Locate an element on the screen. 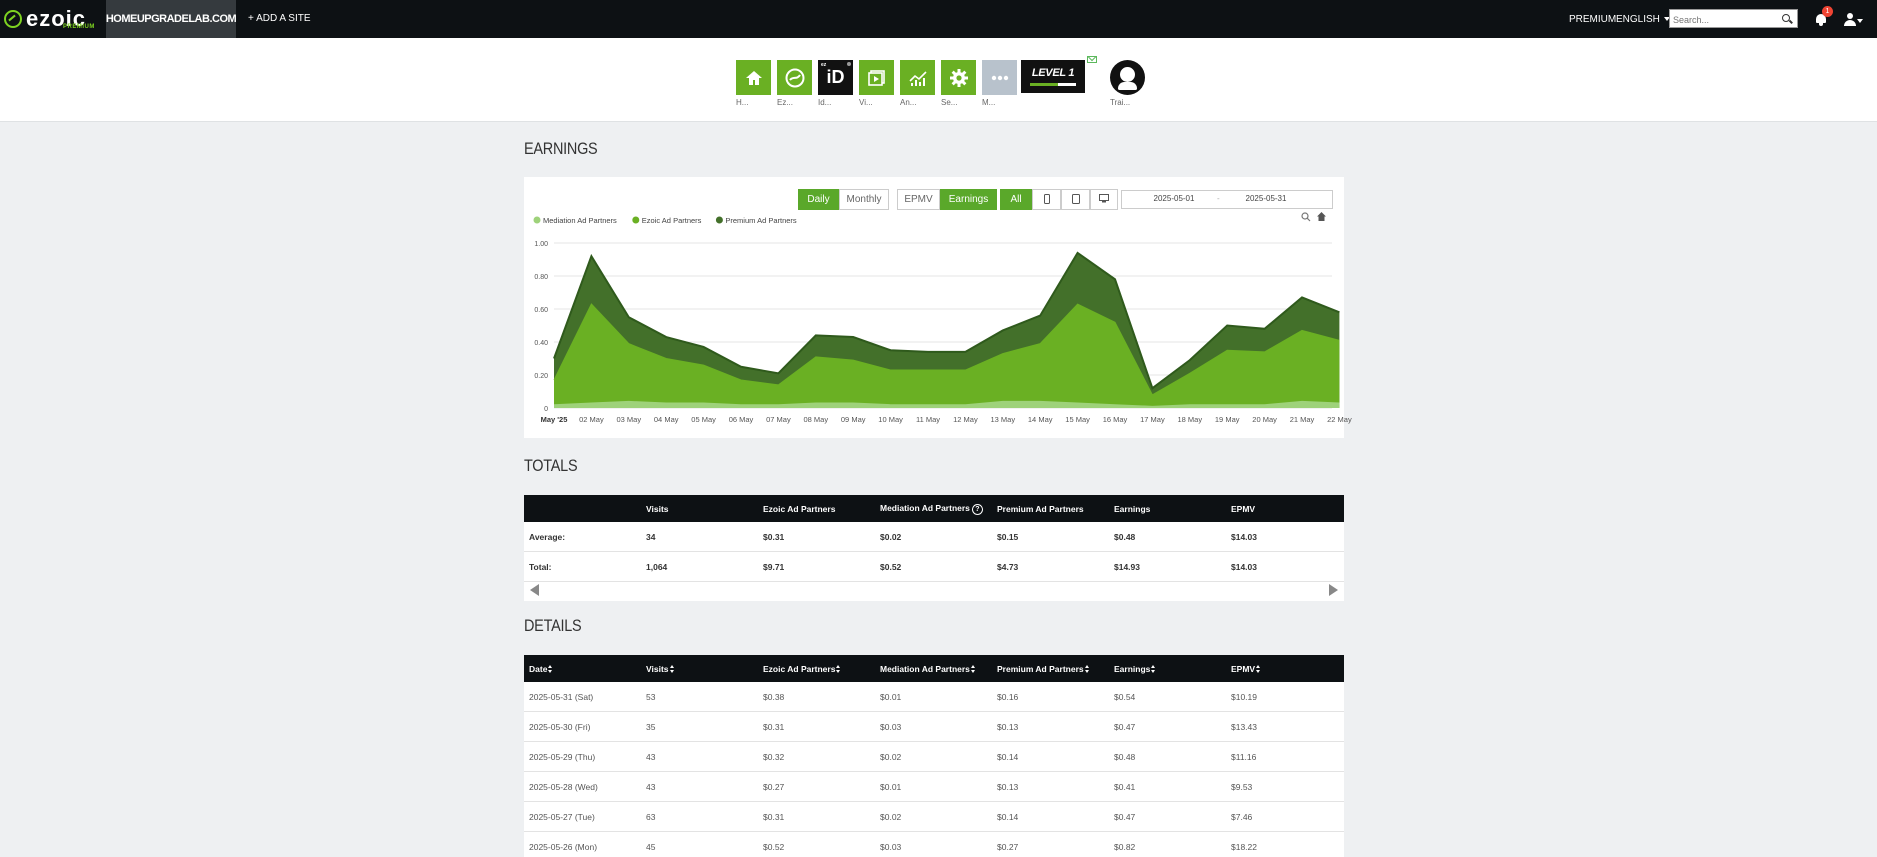 The width and height of the screenshot is (1877, 857). totals-row: Average: 34 $0.31 $0.02 $0.15 $0.48 $14.03 is located at coordinates (934, 537).